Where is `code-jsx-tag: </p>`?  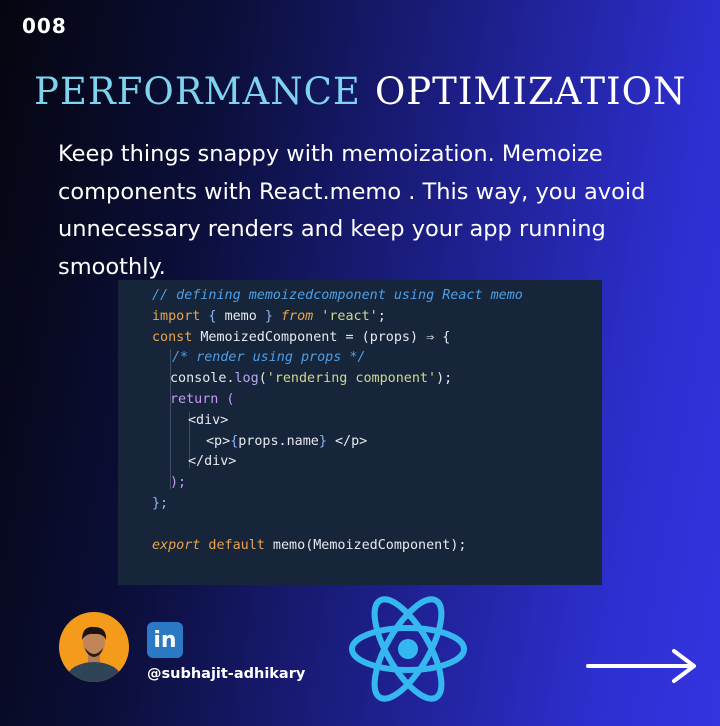
code-jsx-tag: </p> is located at coordinates (347, 441).